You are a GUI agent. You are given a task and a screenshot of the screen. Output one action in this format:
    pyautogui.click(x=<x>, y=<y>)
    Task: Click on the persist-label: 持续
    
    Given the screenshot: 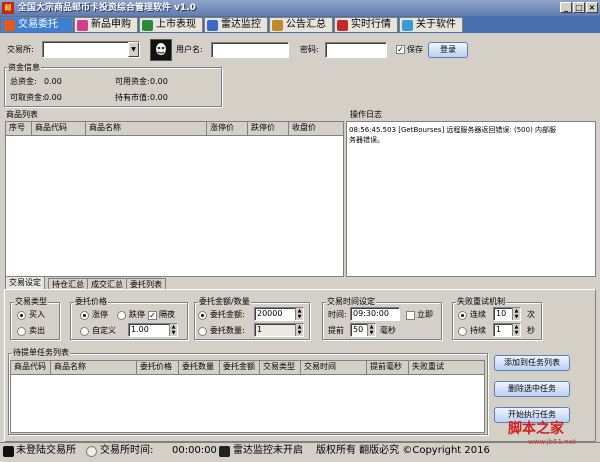 What is the action you would take?
    pyautogui.click(x=478, y=330)
    